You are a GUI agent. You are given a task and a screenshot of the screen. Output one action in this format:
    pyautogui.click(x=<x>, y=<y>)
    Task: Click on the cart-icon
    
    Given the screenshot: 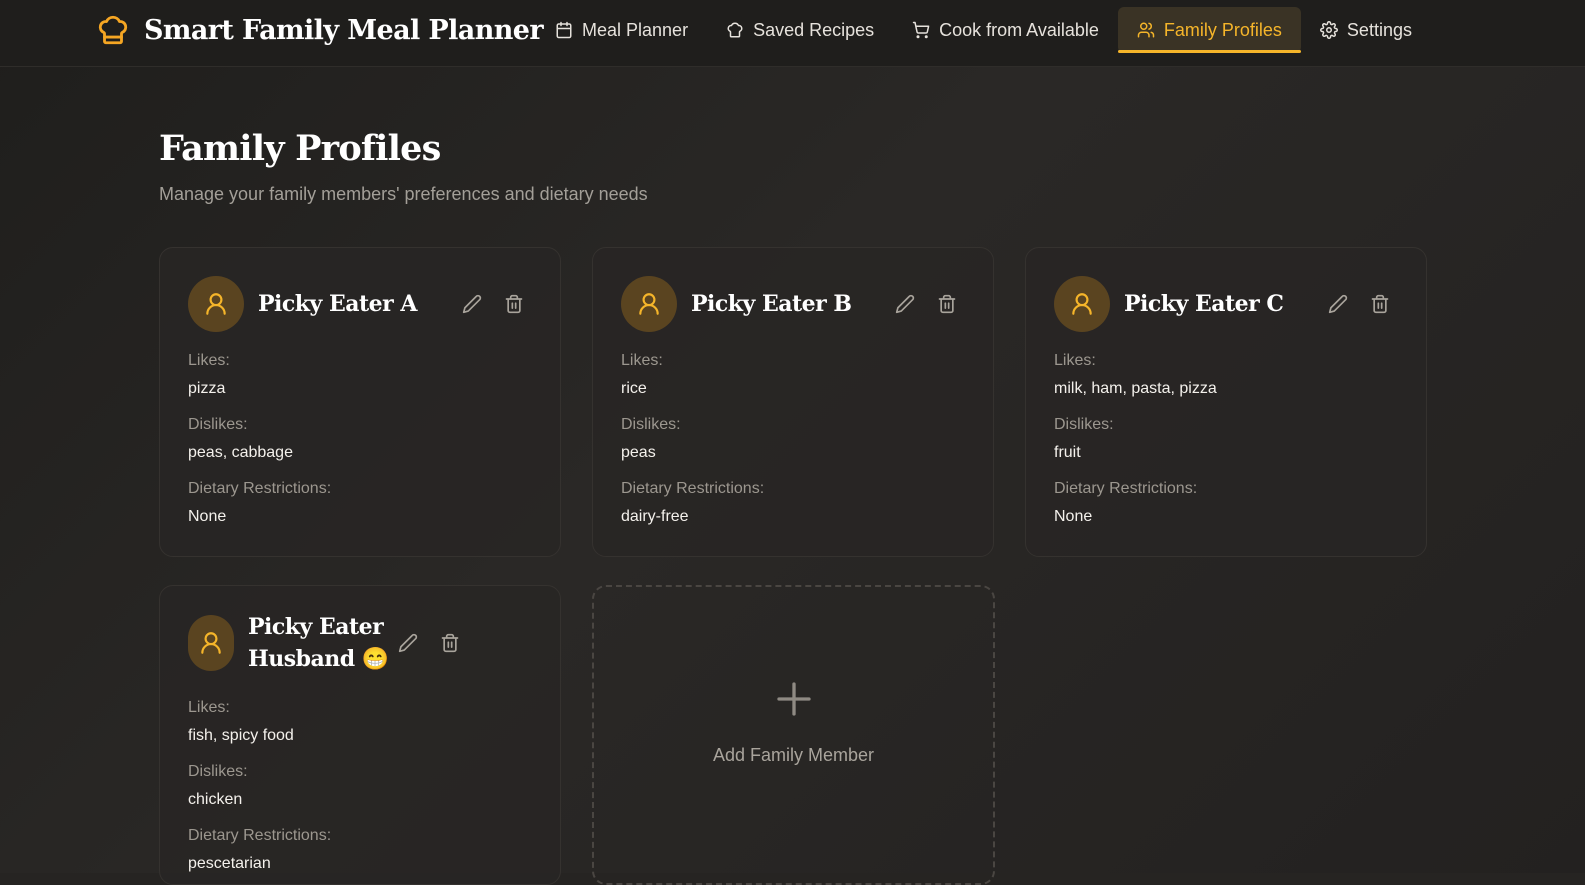 What is the action you would take?
    pyautogui.click(x=921, y=30)
    